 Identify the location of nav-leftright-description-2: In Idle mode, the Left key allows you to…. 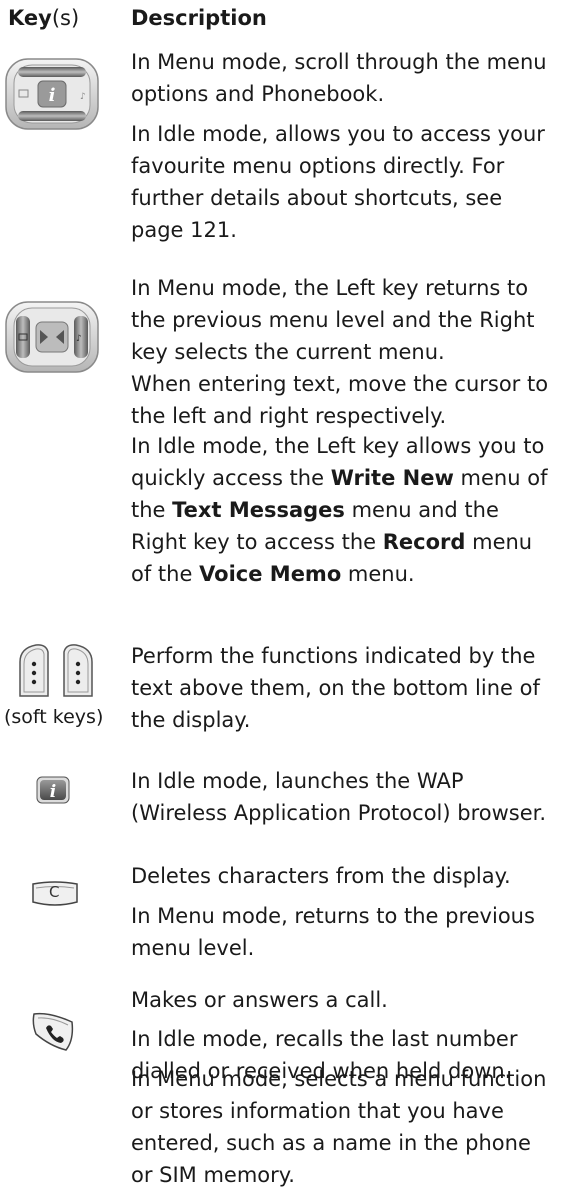
(339, 510).